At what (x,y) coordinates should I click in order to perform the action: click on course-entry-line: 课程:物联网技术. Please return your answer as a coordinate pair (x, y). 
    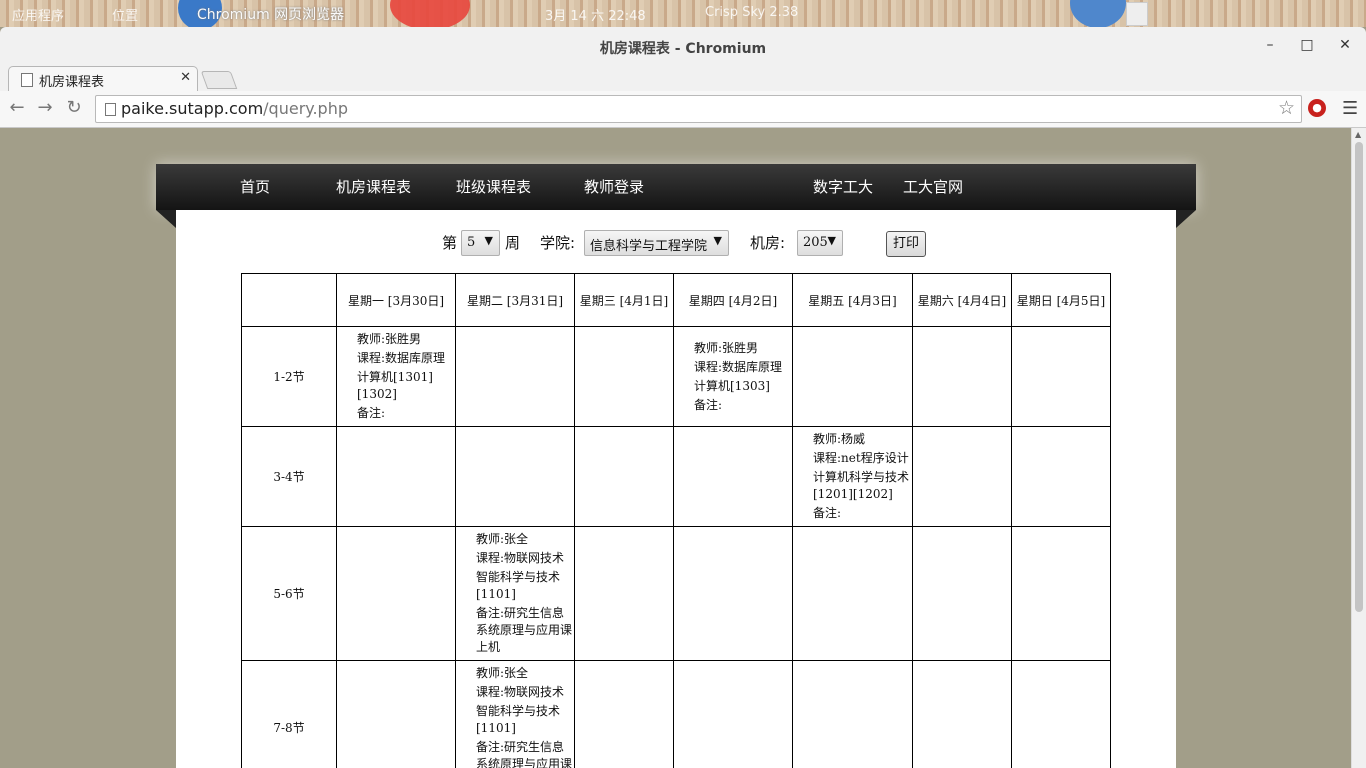
    Looking at the image, I should click on (520, 558).